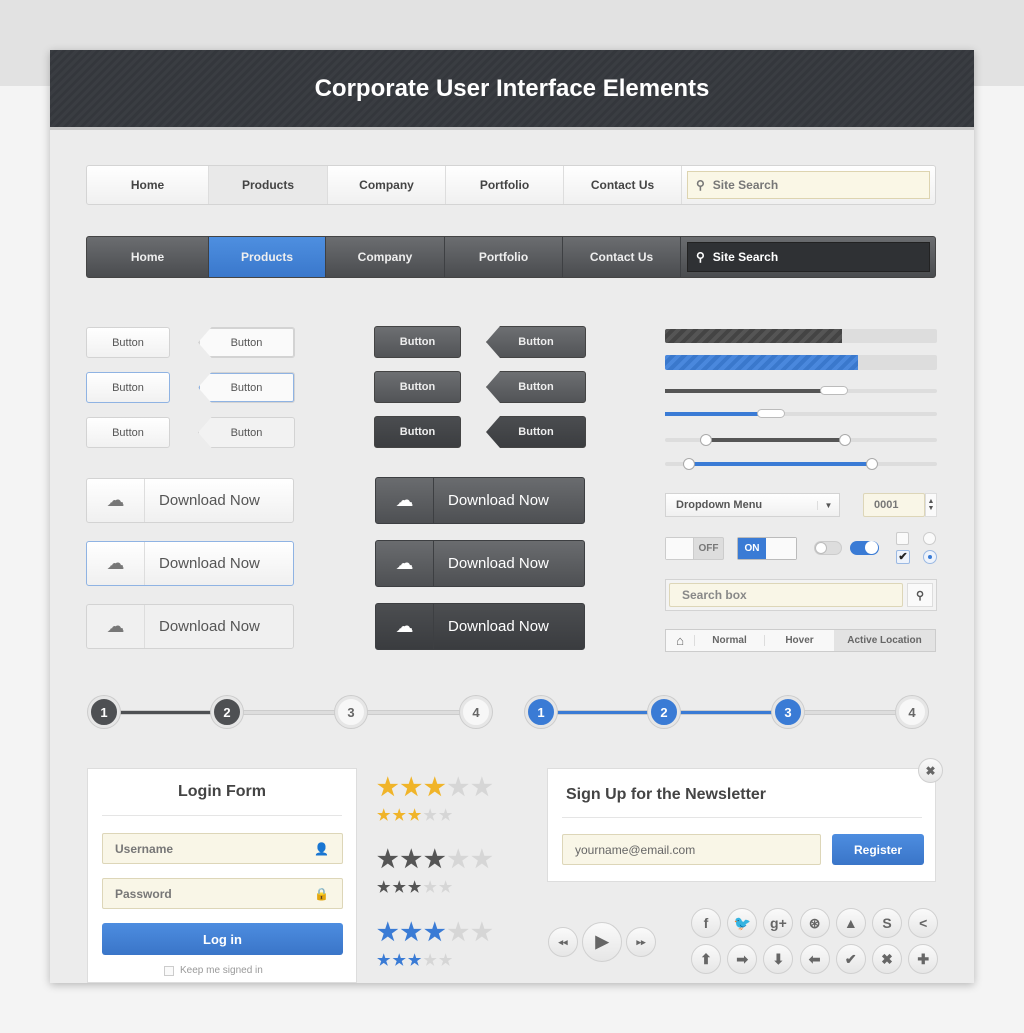  Describe the element at coordinates (351, 712) in the screenshot. I see `dark-step-3: 3` at that location.